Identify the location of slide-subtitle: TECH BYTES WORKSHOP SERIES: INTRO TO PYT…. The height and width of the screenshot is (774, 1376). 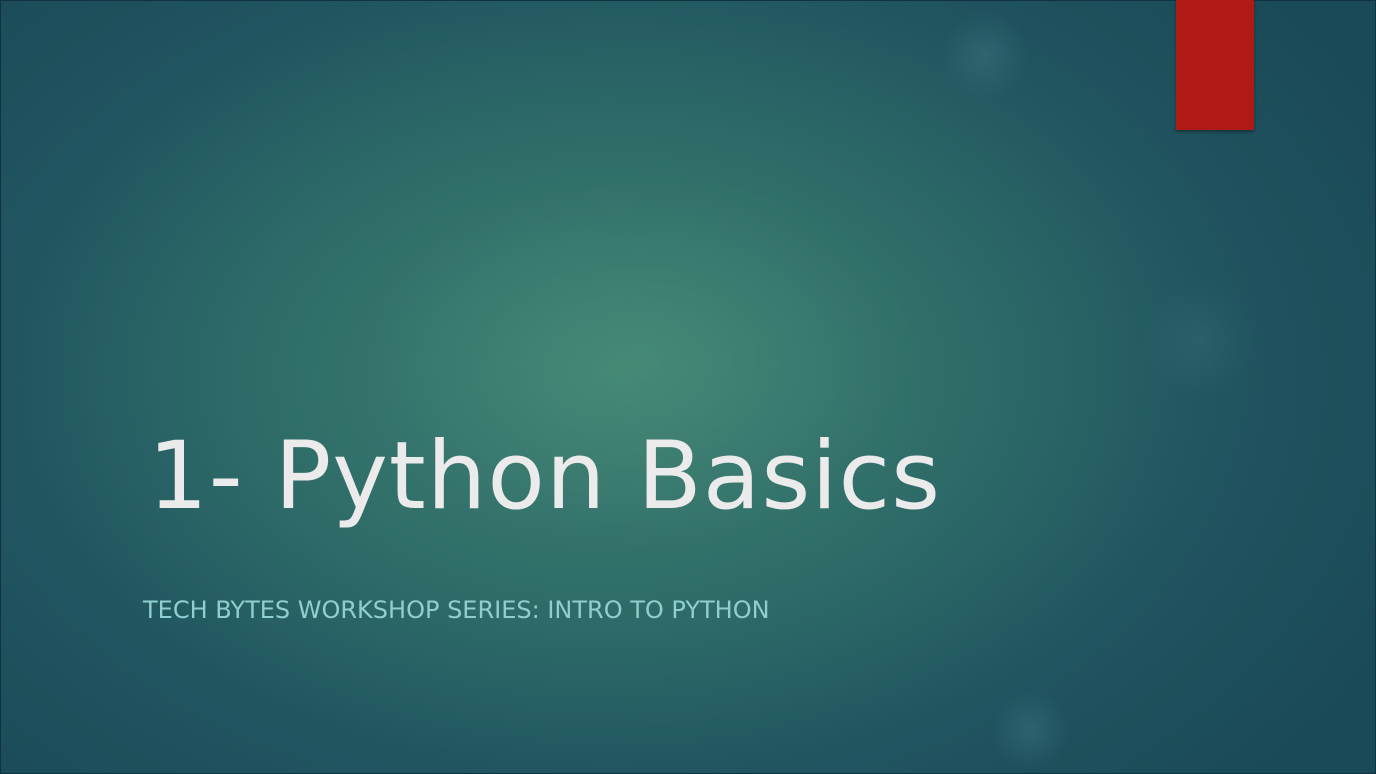
(456, 610).